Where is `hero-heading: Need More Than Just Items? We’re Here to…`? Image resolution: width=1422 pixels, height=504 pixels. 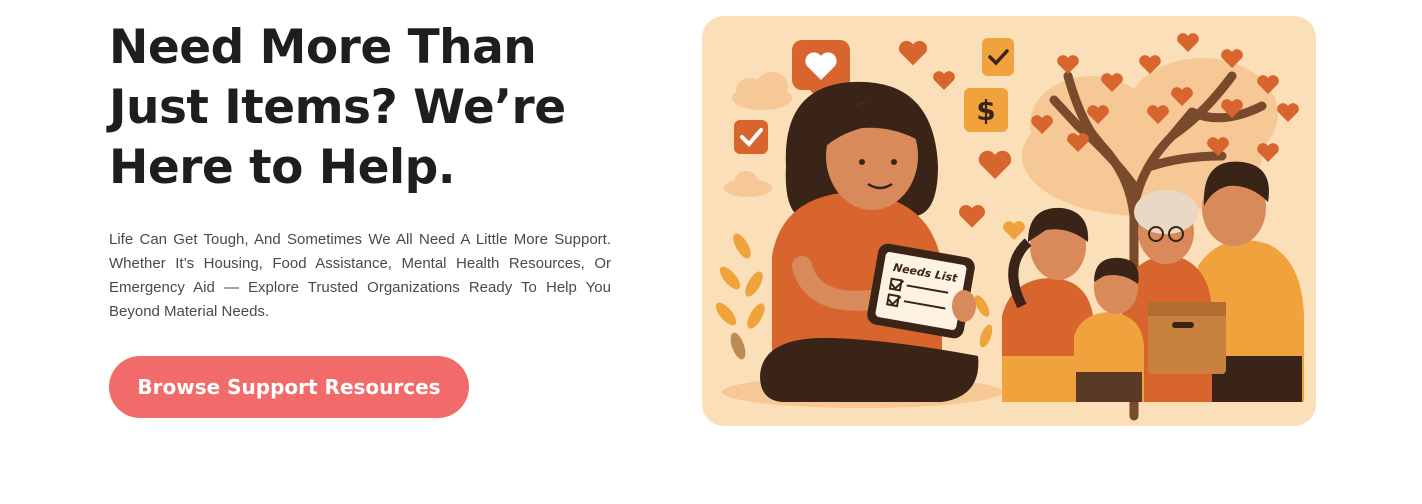
hero-heading: Need More Than Just Items? We’re Here to… is located at coordinates (337, 107).